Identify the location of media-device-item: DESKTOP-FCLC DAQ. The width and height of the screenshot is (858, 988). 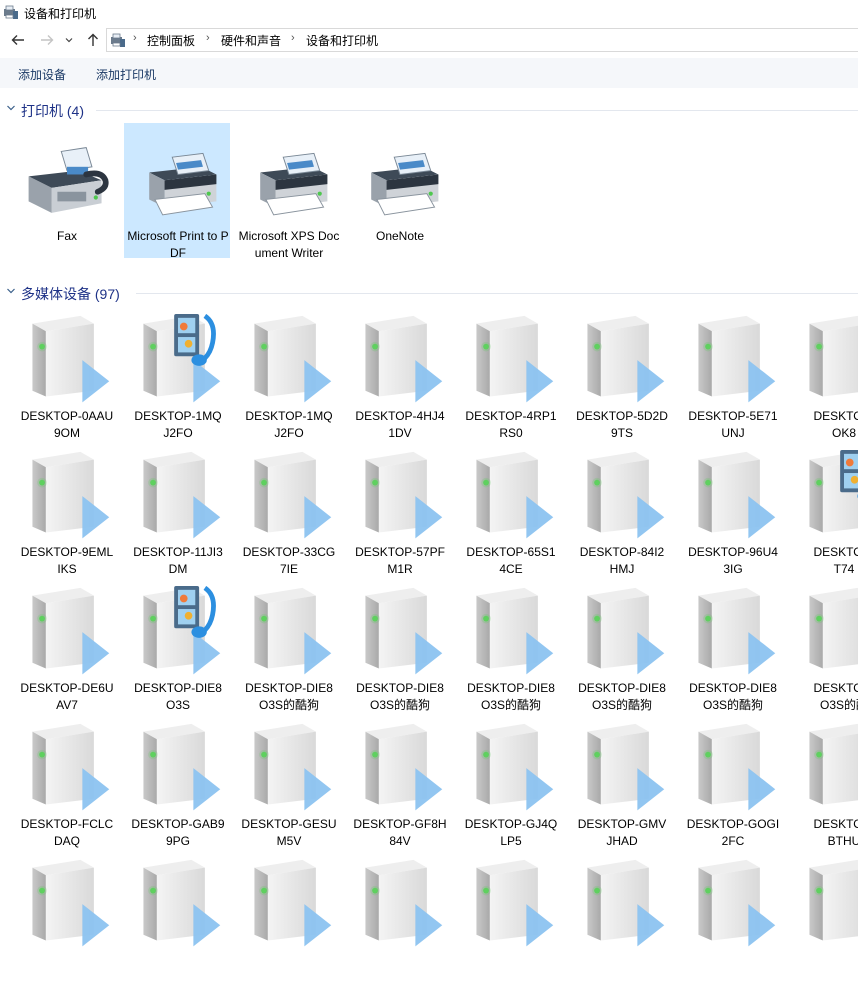
(67, 787).